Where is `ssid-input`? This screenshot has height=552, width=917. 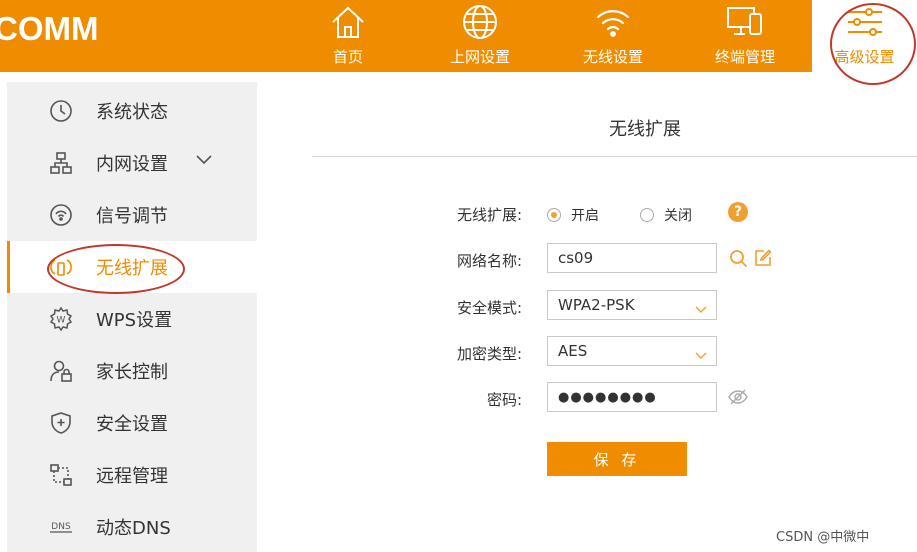 ssid-input is located at coordinates (637, 258).